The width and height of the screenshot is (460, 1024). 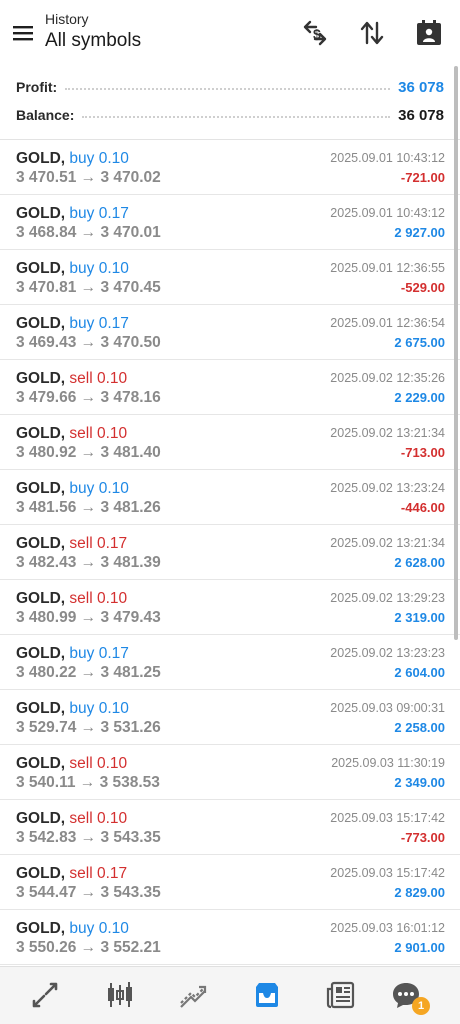 I want to click on scrollbar, so click(x=456, y=353).